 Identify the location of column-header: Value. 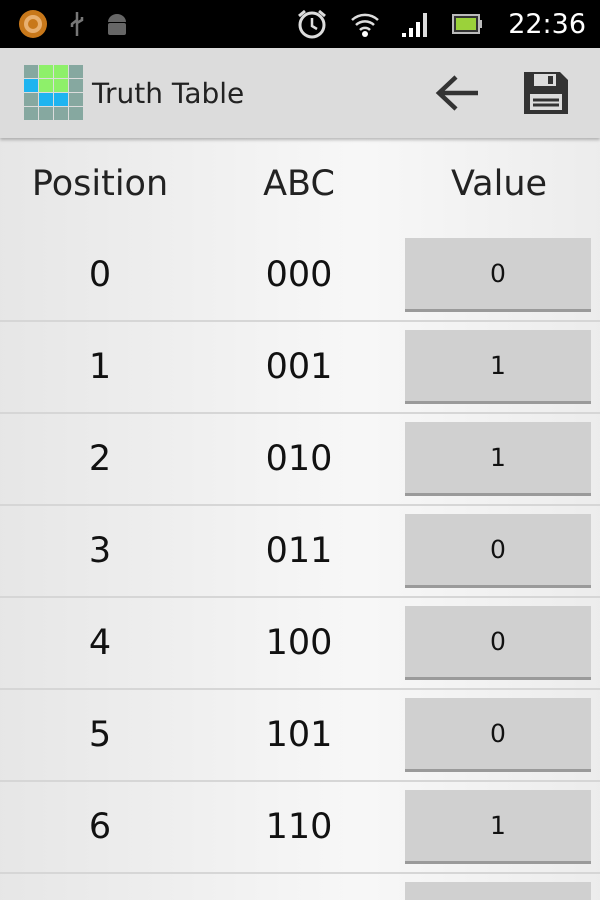
(499, 184).